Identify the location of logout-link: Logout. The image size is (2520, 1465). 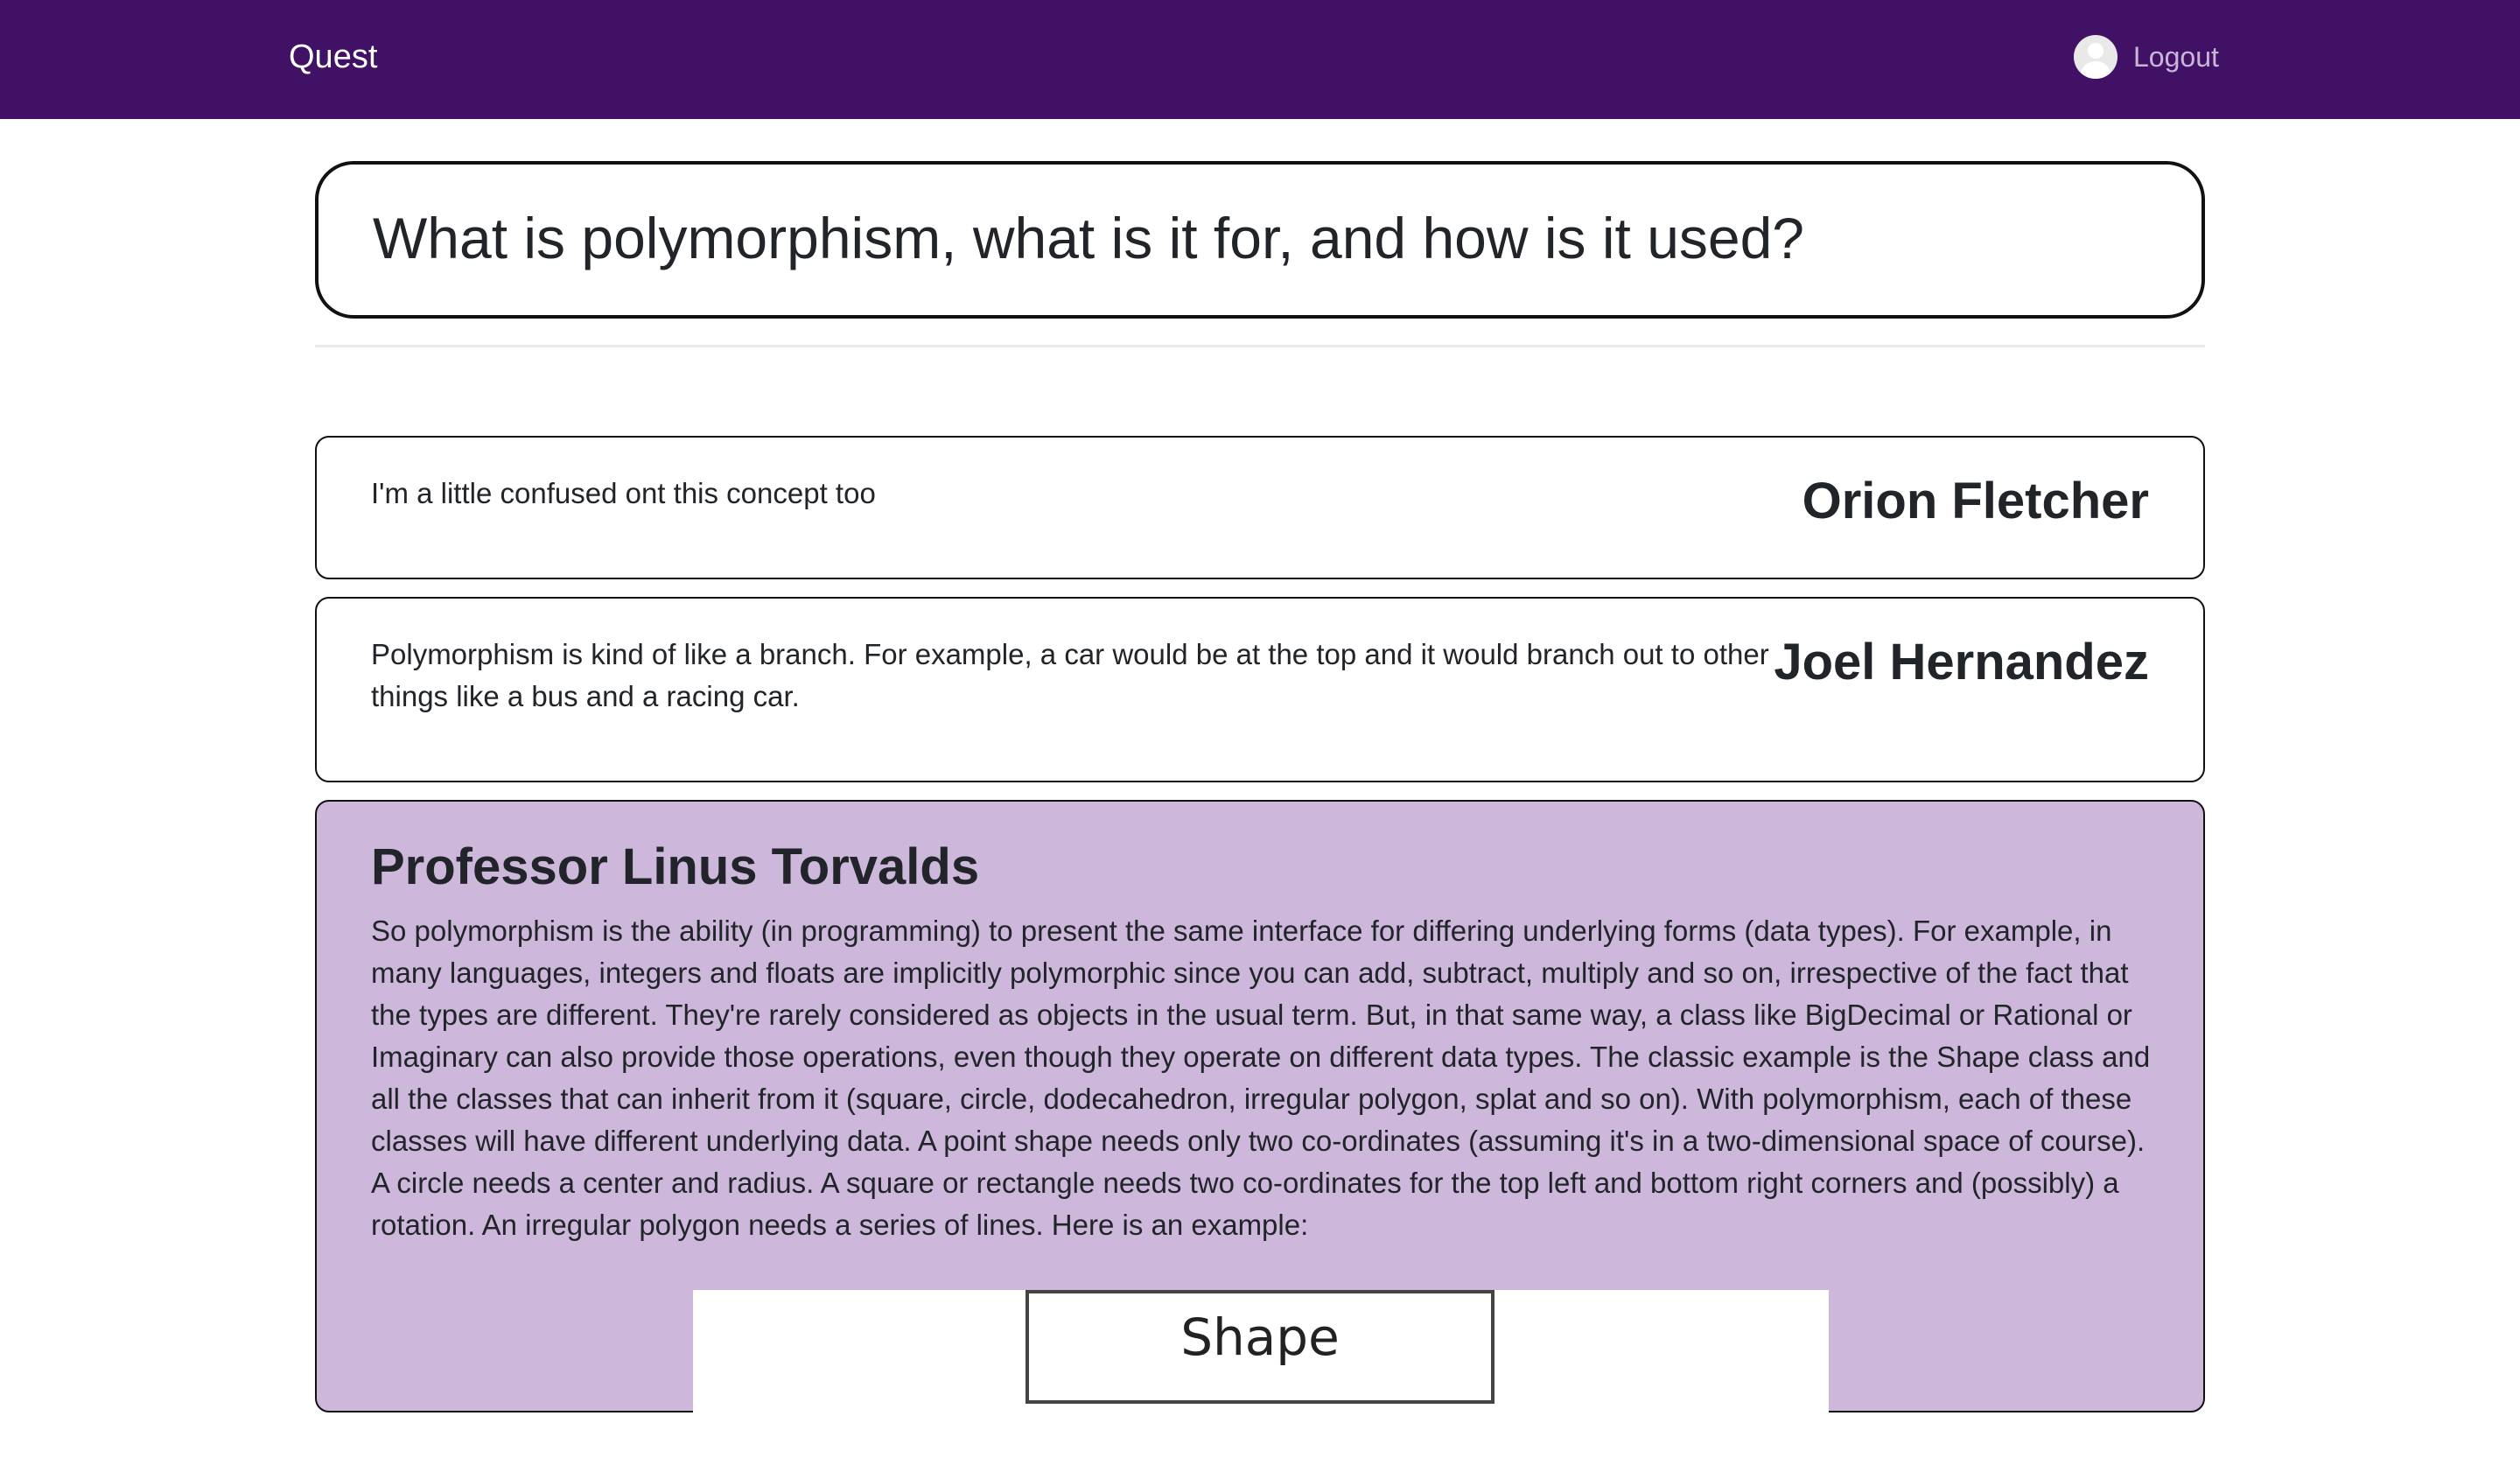
(2176, 57).